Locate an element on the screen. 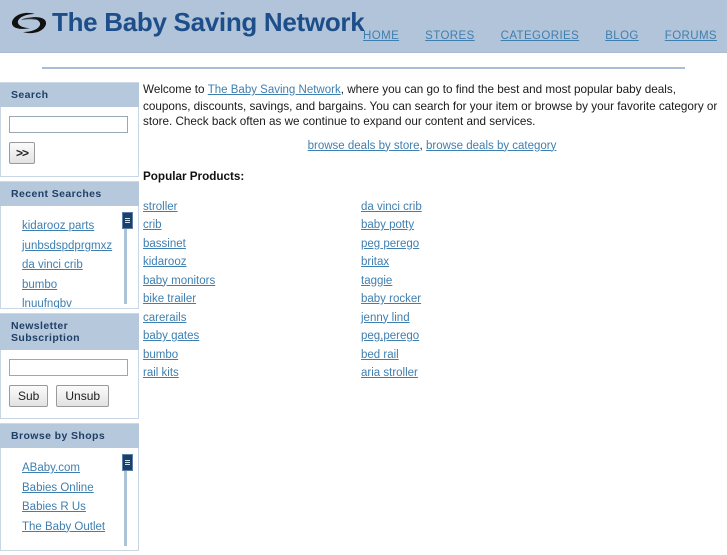  shop-link: Babies R Us is located at coordinates (54, 507).